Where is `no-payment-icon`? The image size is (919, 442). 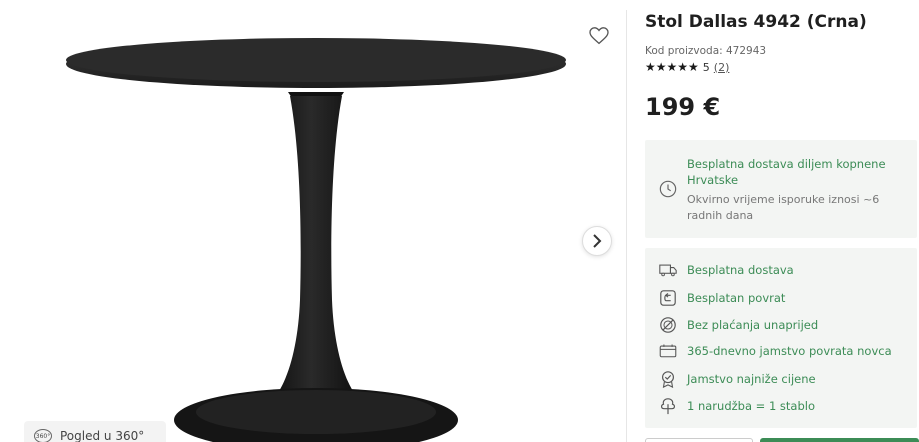 no-payment-icon is located at coordinates (668, 325).